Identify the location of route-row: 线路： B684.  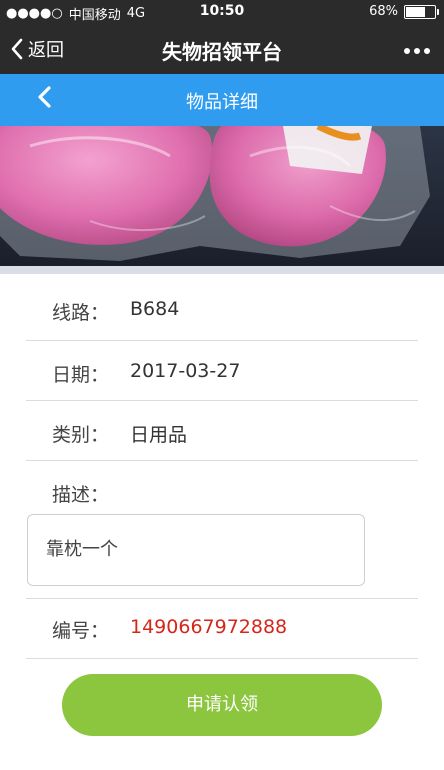
(222, 307).